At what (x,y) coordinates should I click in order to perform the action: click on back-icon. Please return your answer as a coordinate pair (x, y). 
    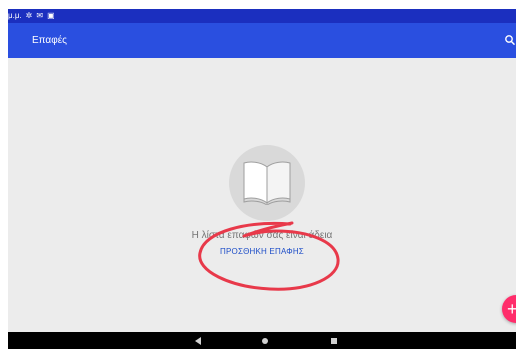
    Looking at the image, I should click on (198, 341).